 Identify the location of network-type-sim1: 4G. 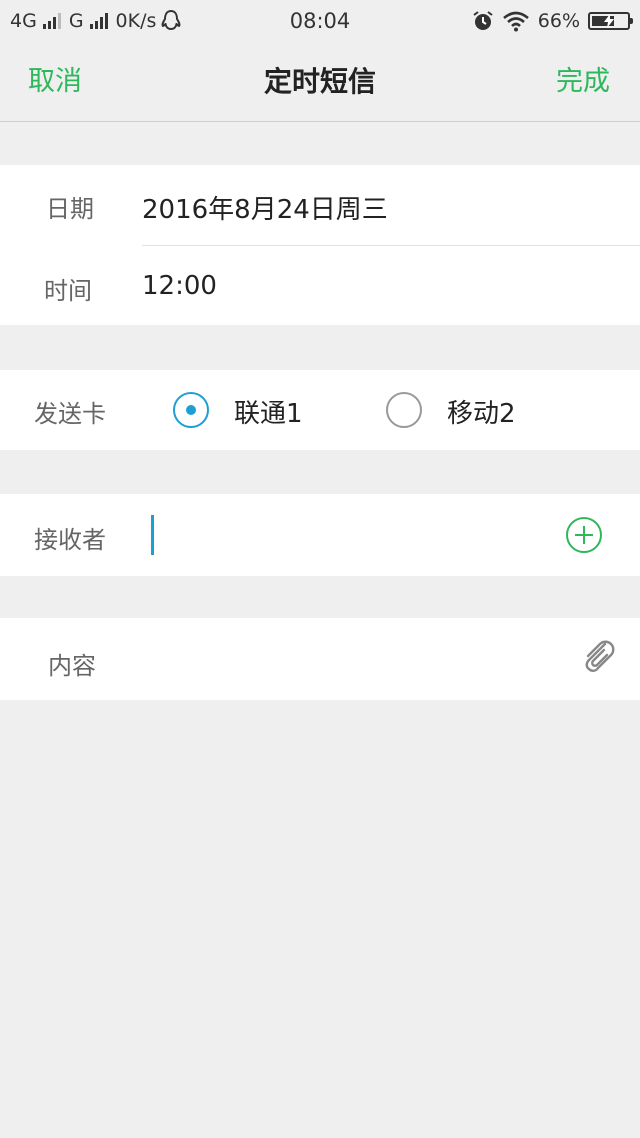
(23, 21).